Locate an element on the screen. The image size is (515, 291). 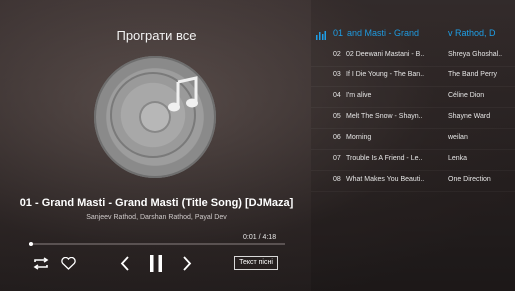
music-note-icon is located at coordinates (183, 94).